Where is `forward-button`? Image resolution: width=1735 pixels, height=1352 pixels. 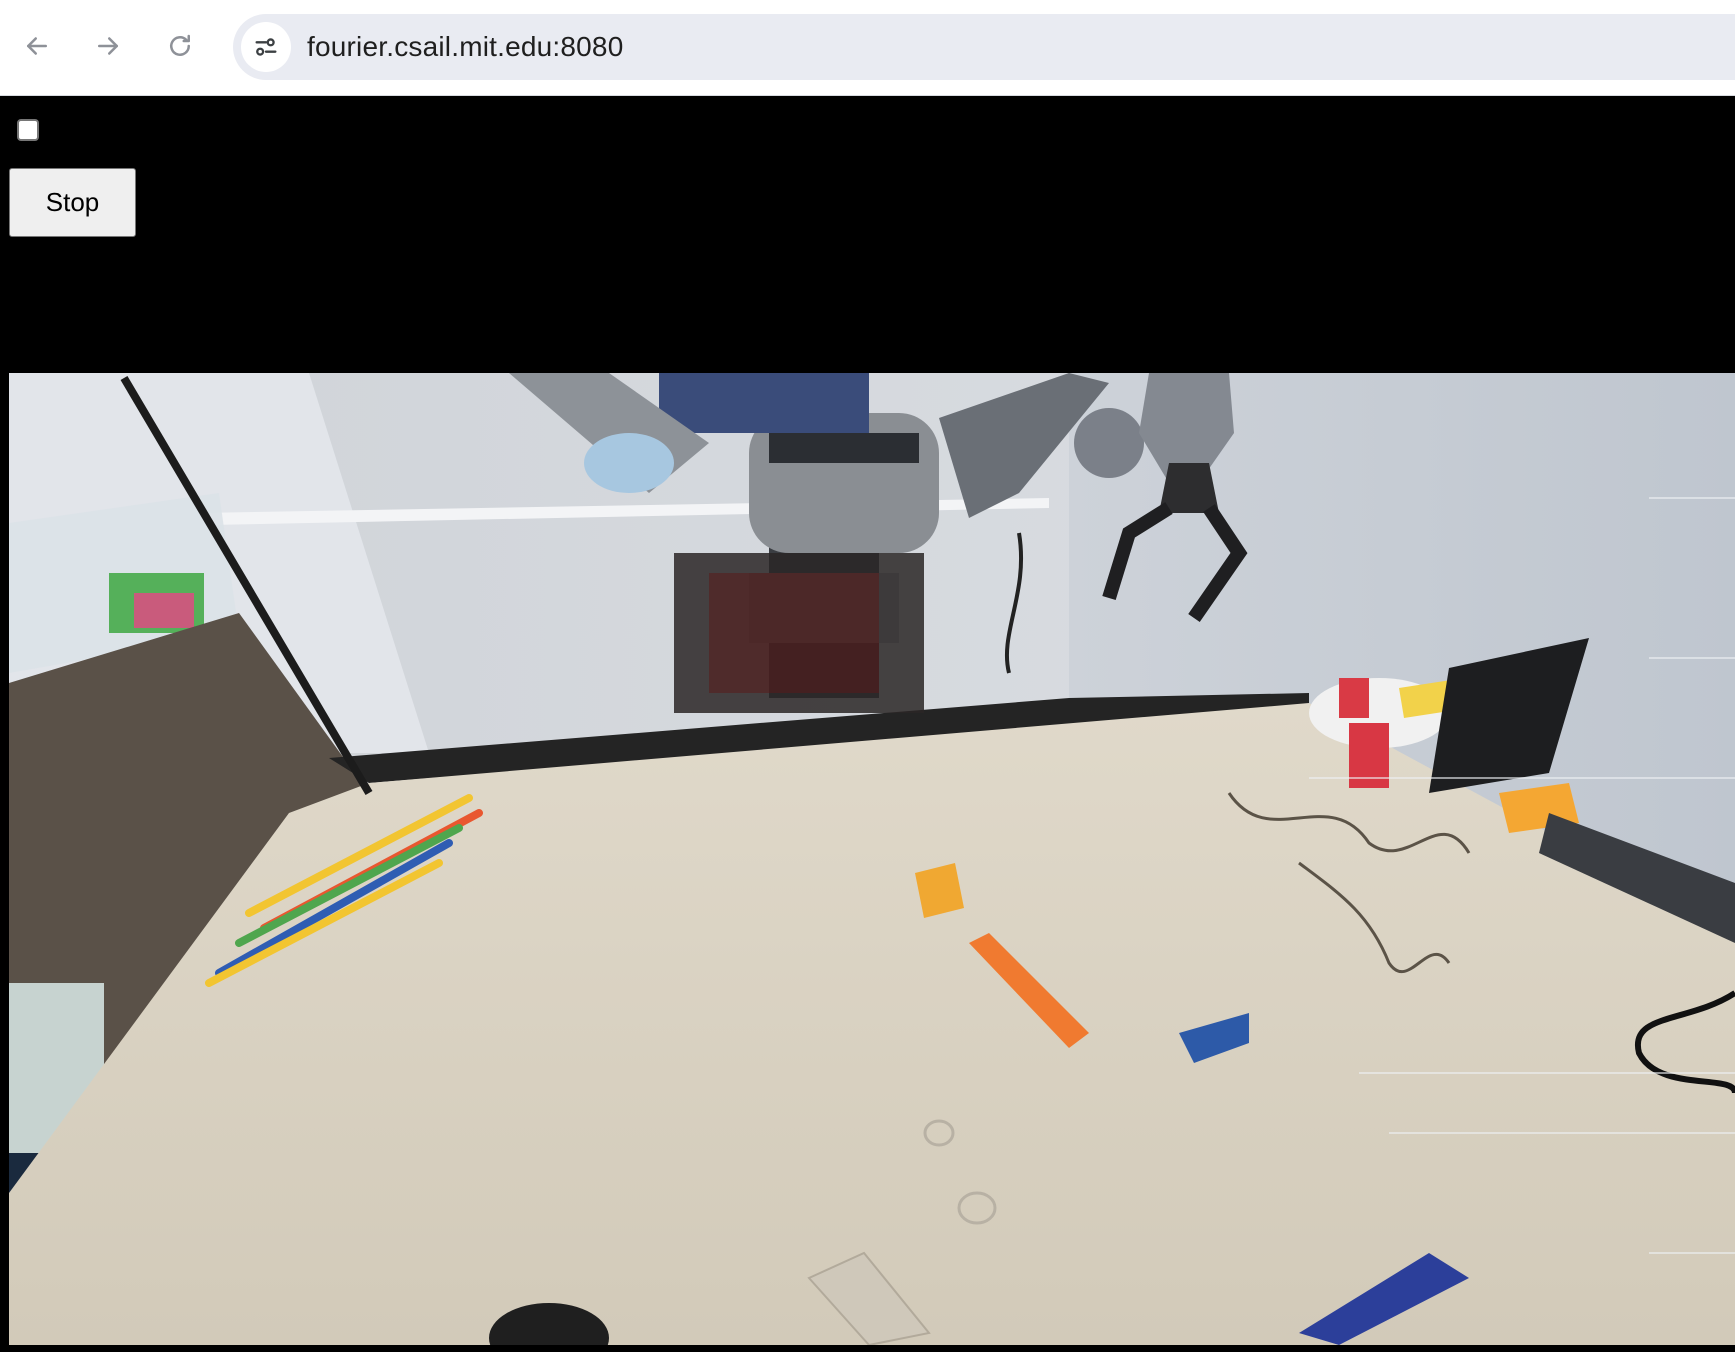 forward-button is located at coordinates (108, 46).